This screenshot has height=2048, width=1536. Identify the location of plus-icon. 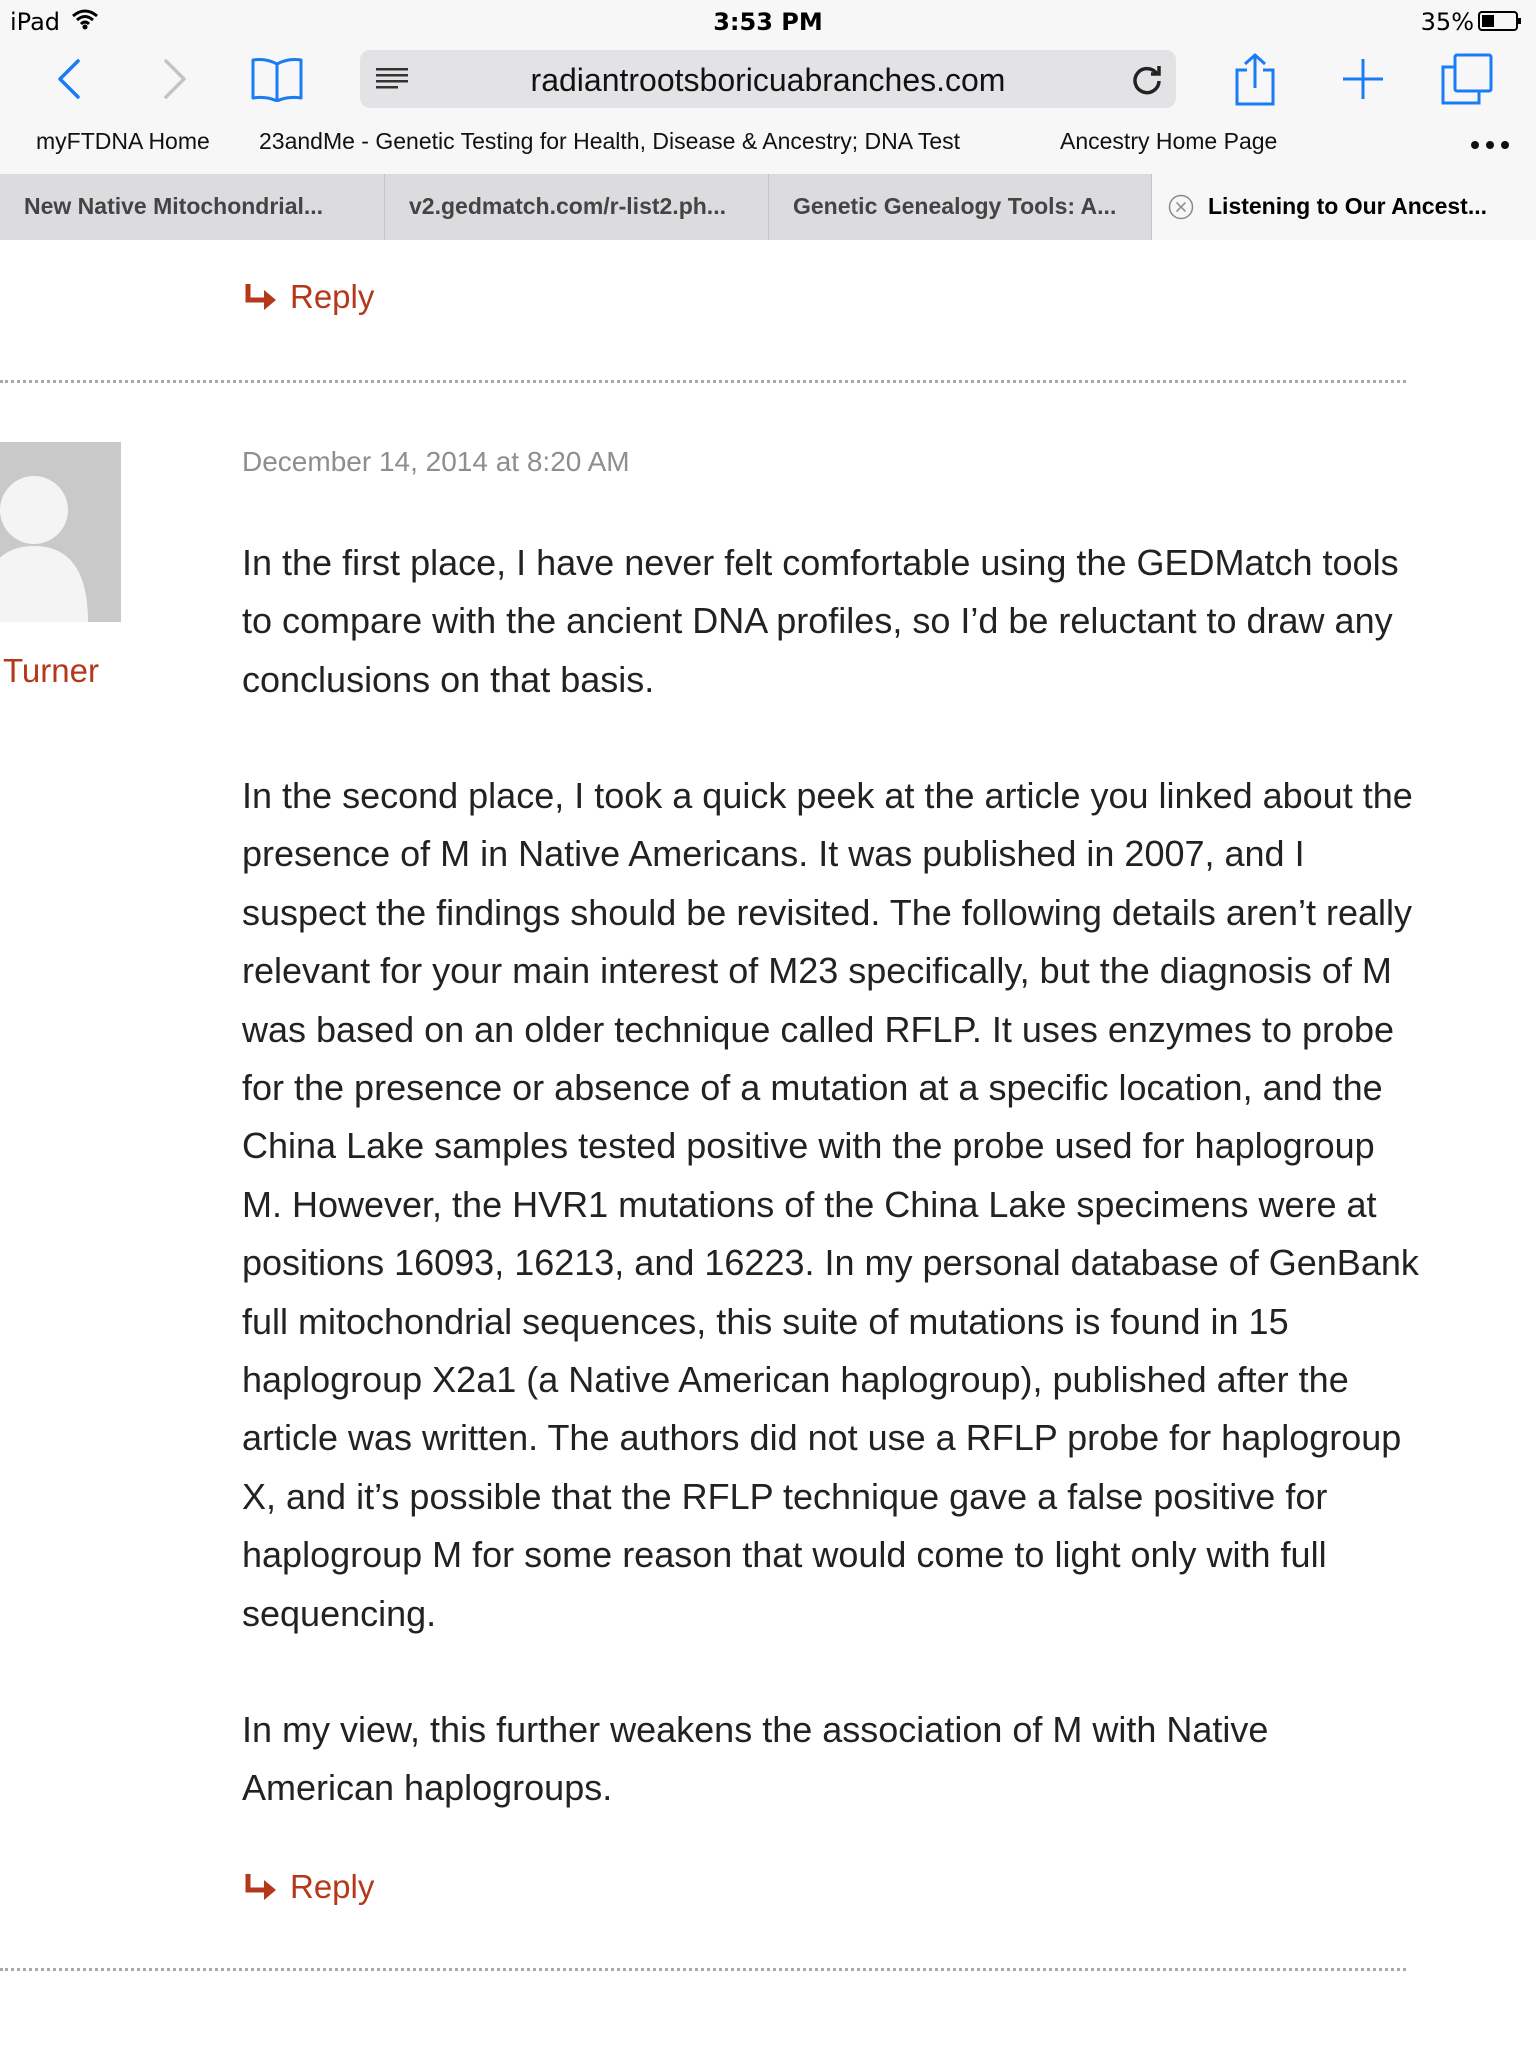
(1363, 79).